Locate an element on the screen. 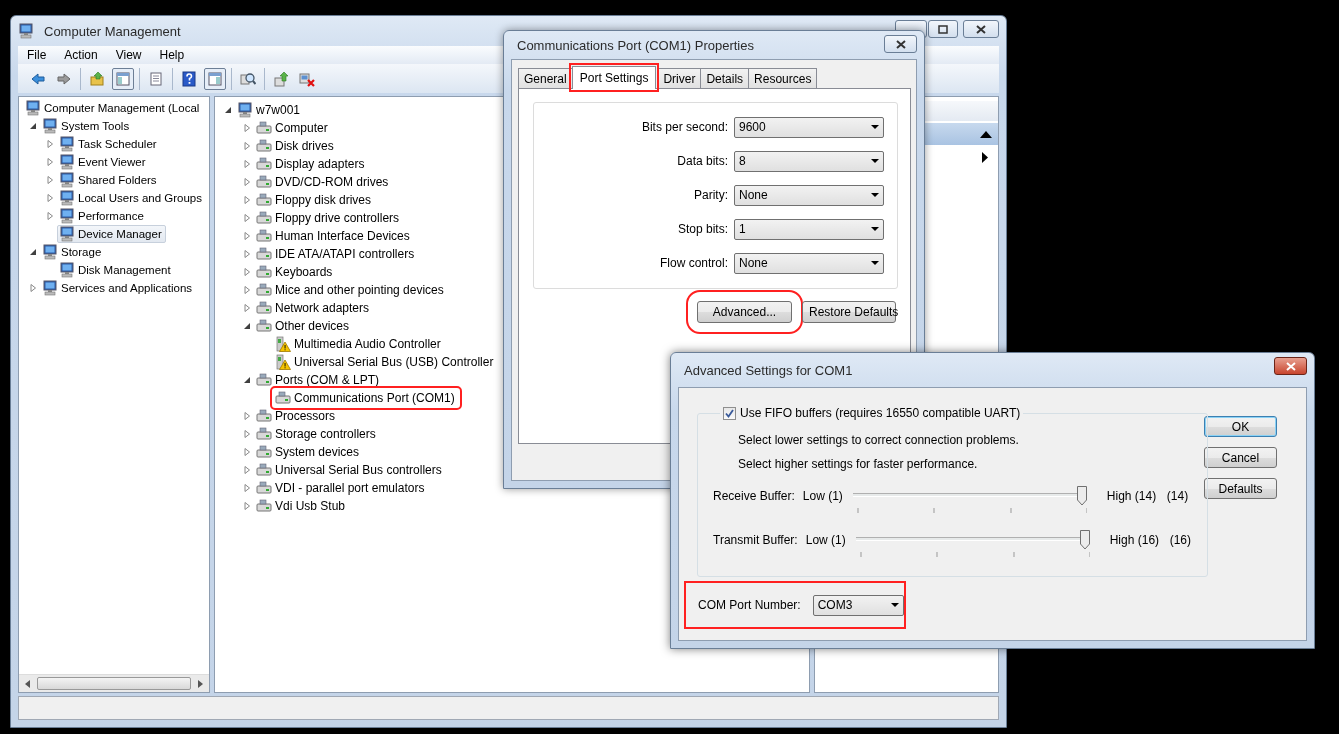 This screenshot has width=1339, height=734. dropdown: COM3 is located at coordinates (858, 605).